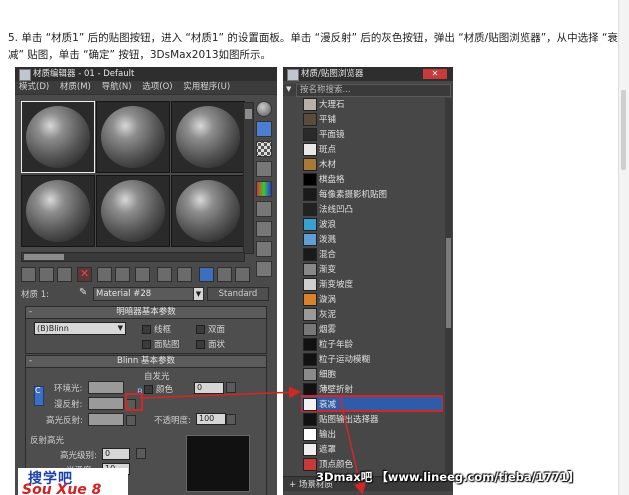  I want to click on options-icon, so click(264, 229).